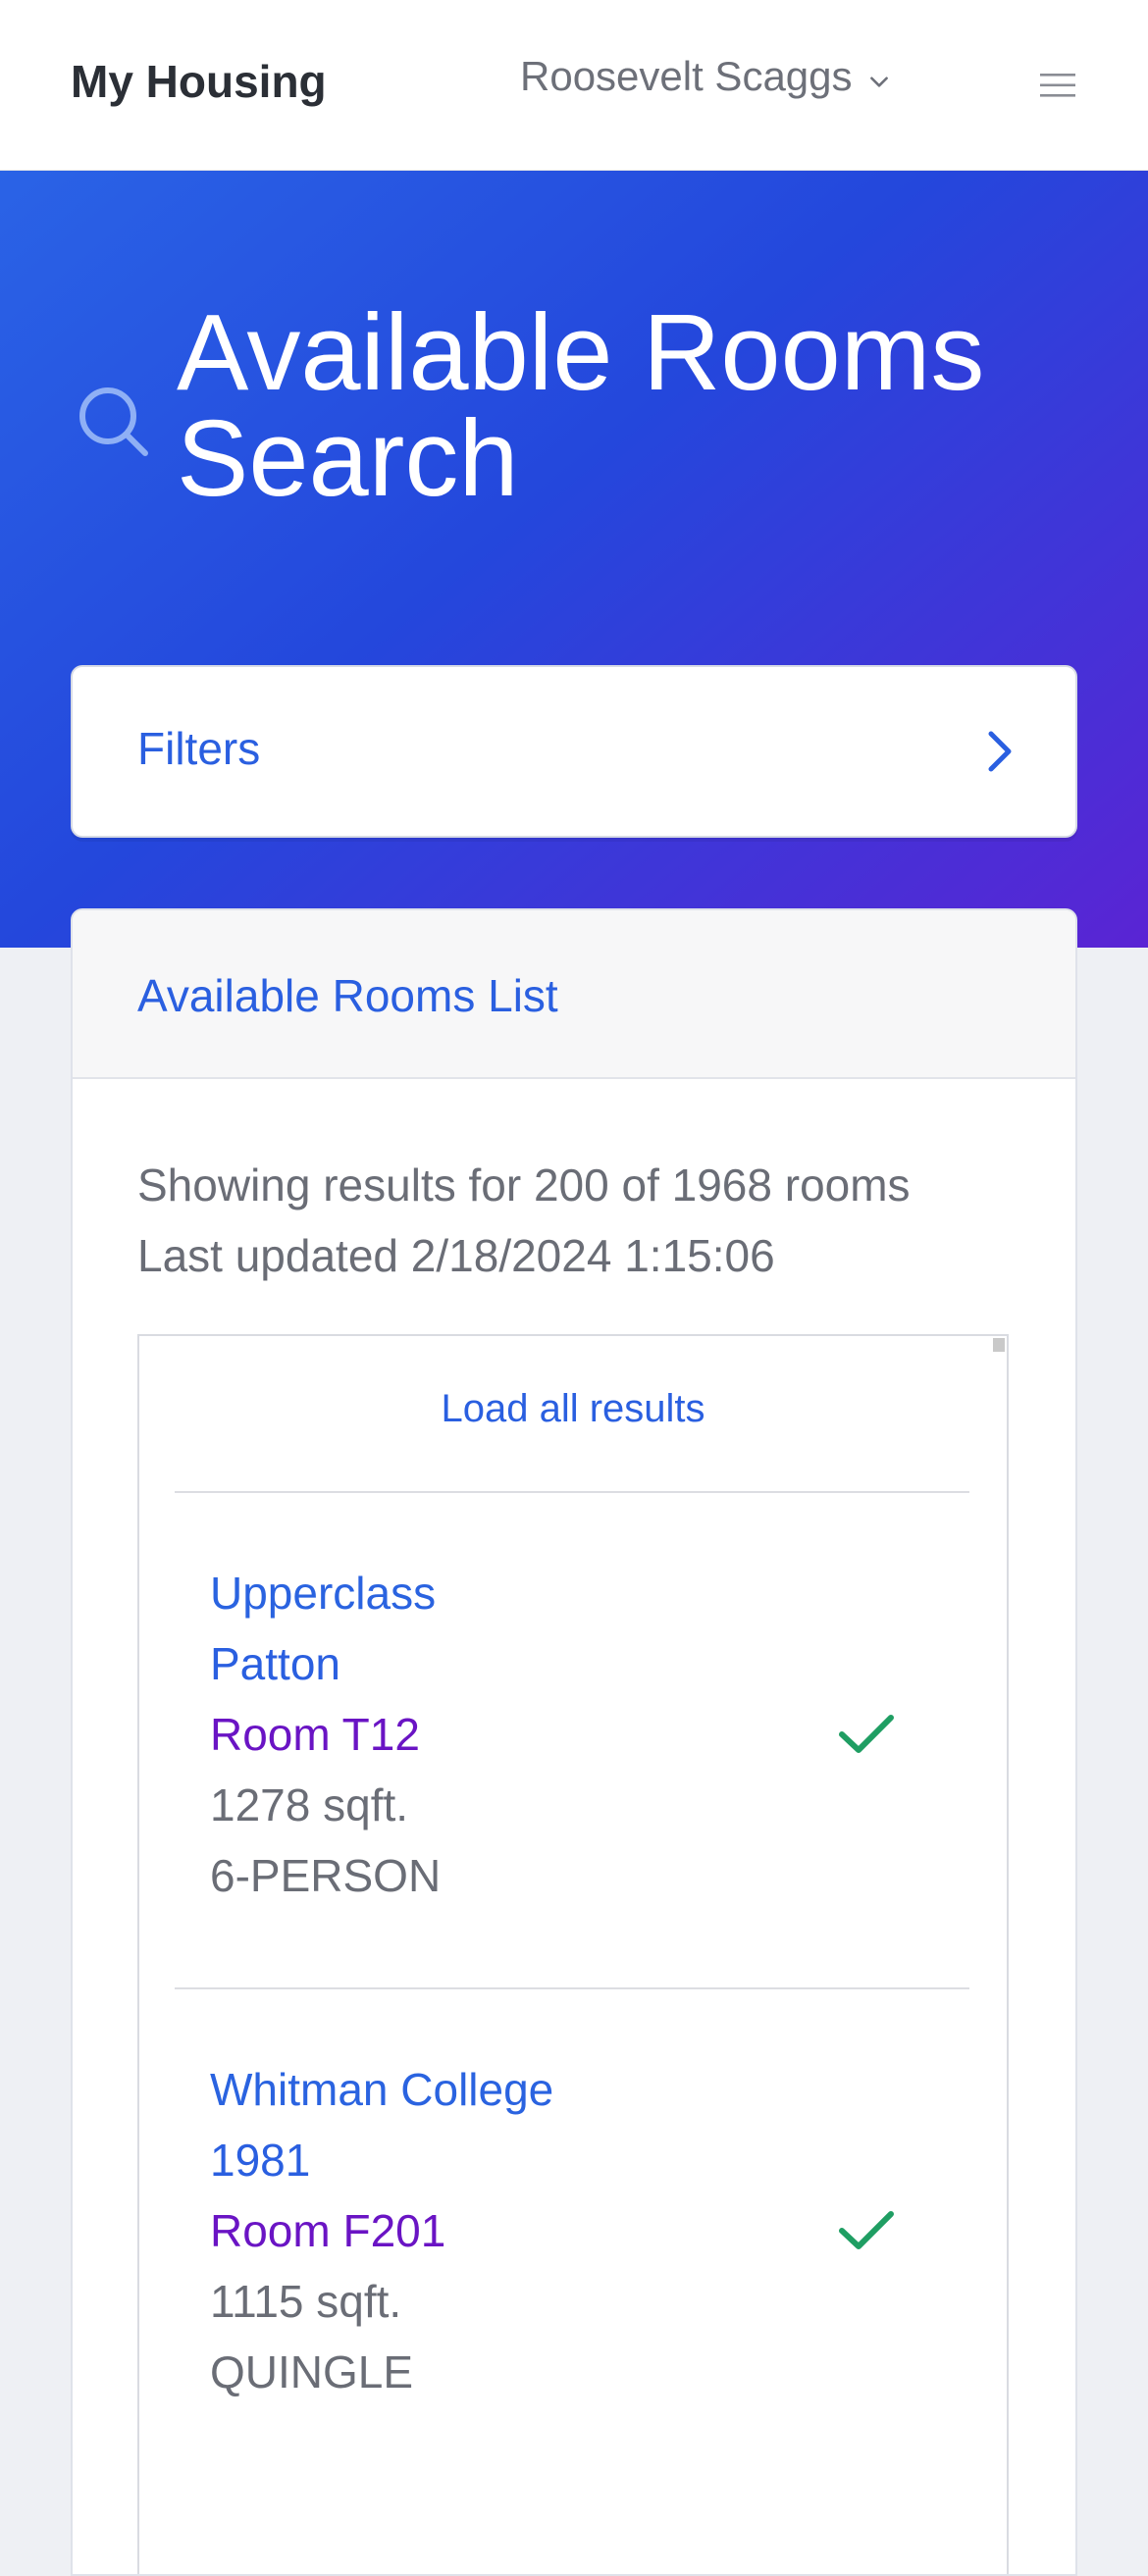 The height and width of the screenshot is (2576, 1148). Describe the element at coordinates (326, 1875) in the screenshot. I see `room-type: 6-PERSON` at that location.